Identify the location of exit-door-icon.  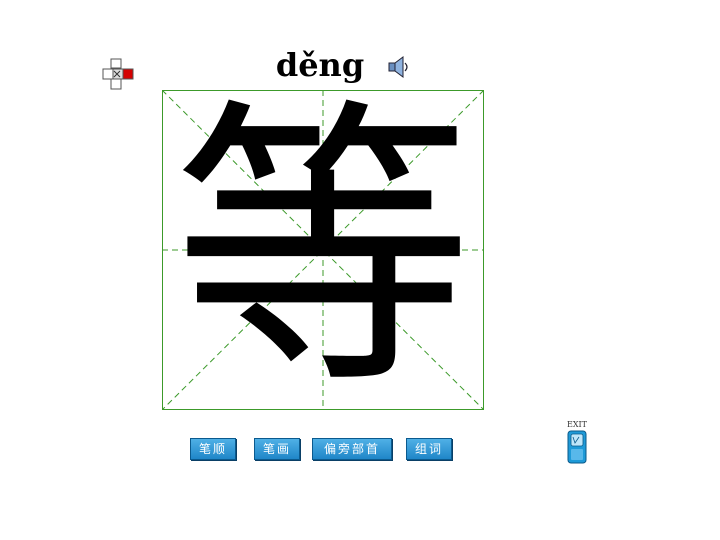
(577, 447).